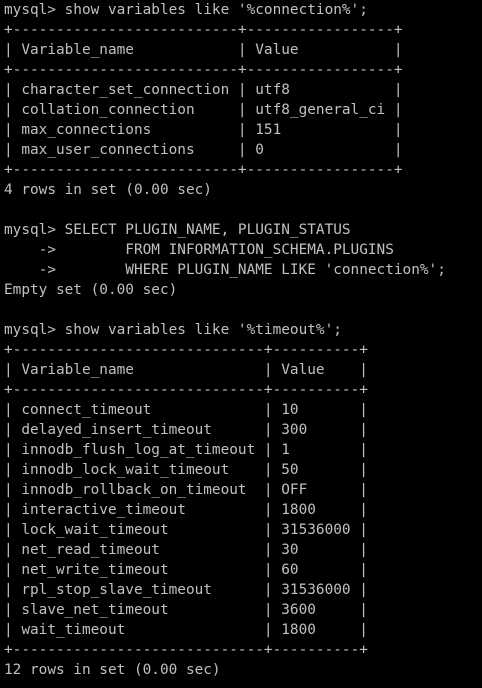 Image resolution: width=482 pixels, height=688 pixels. Describe the element at coordinates (186, 490) in the screenshot. I see `table-row: | innodb_rollback_on_timeout | OFF |` at that location.